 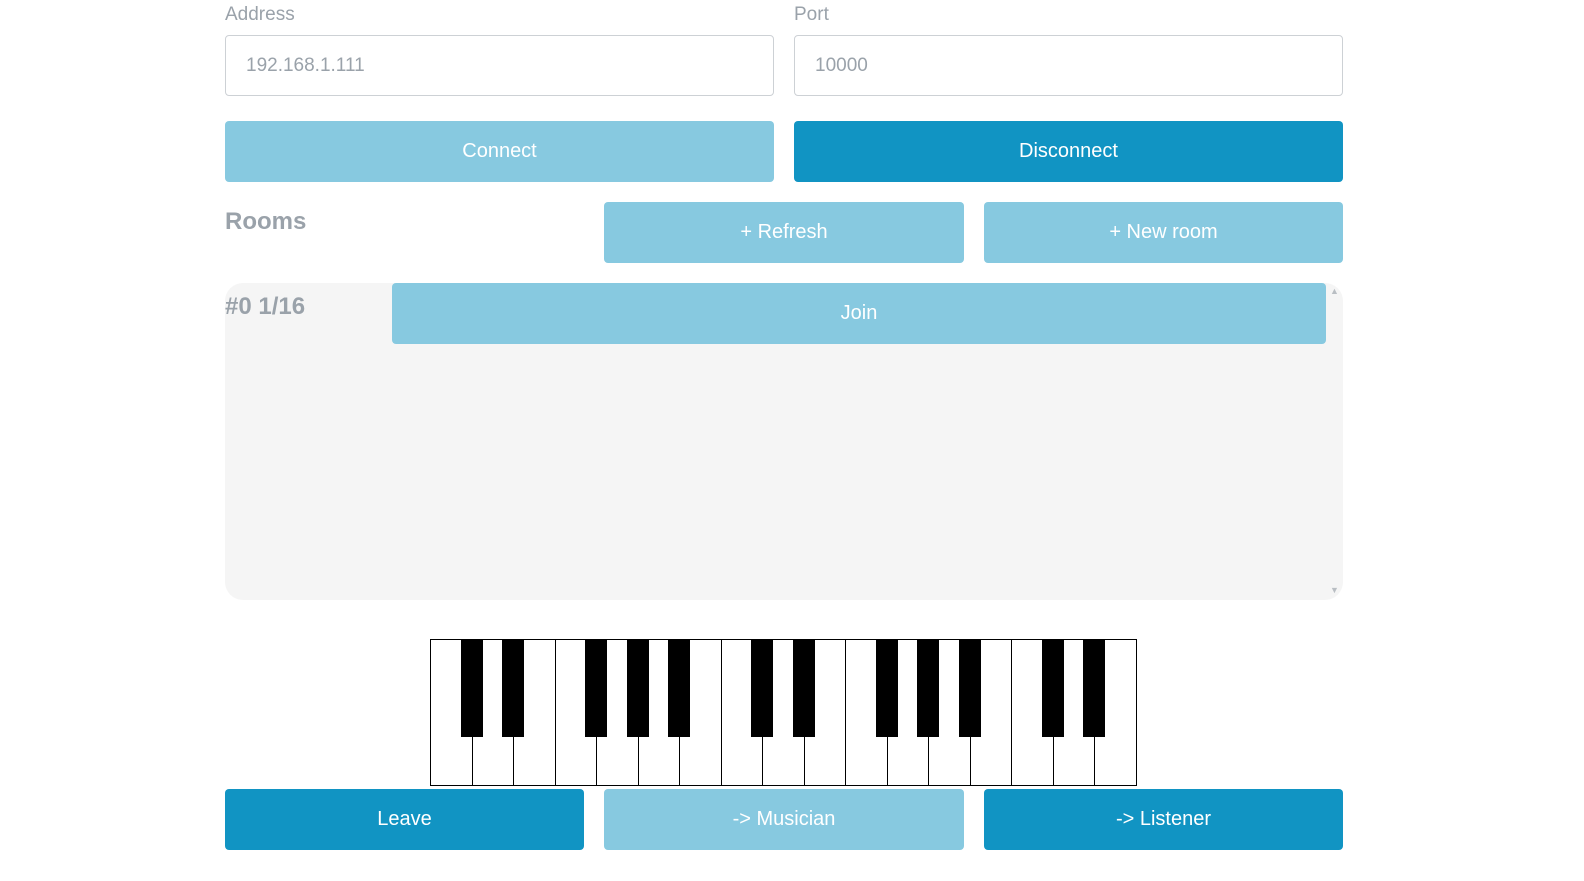 What do you see at coordinates (783, 712) in the screenshot?
I see `piano-keyboard` at bounding box center [783, 712].